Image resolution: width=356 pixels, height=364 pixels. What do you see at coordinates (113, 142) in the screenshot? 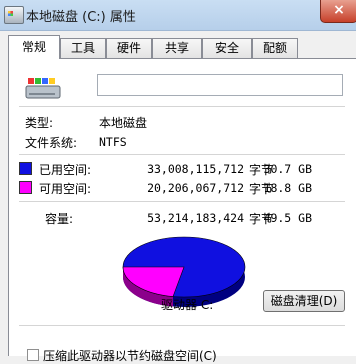
I see `filesystem-value: NTFS` at bounding box center [113, 142].